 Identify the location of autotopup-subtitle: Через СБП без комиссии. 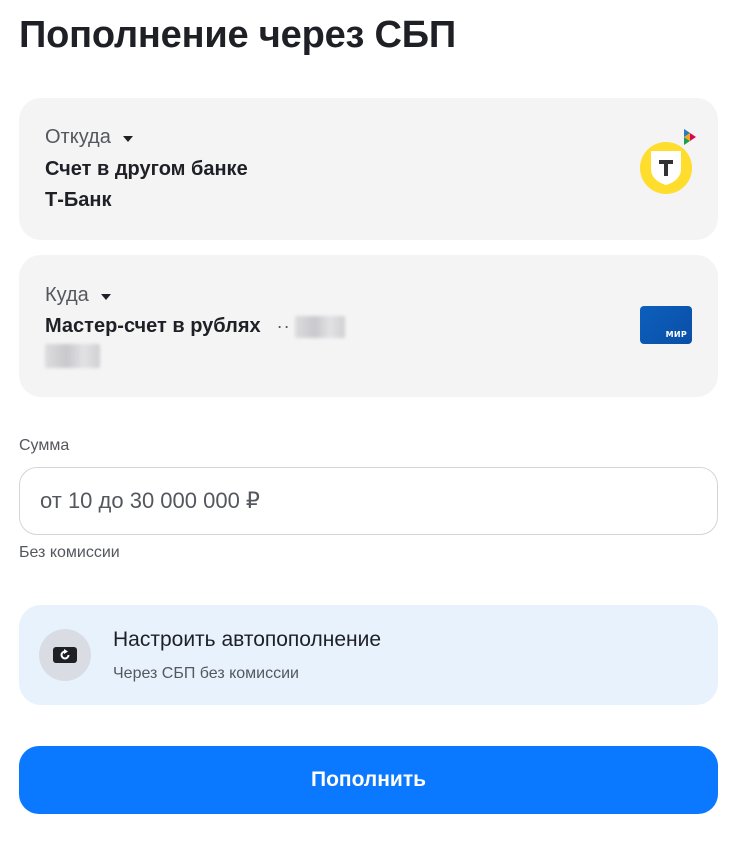
(206, 673).